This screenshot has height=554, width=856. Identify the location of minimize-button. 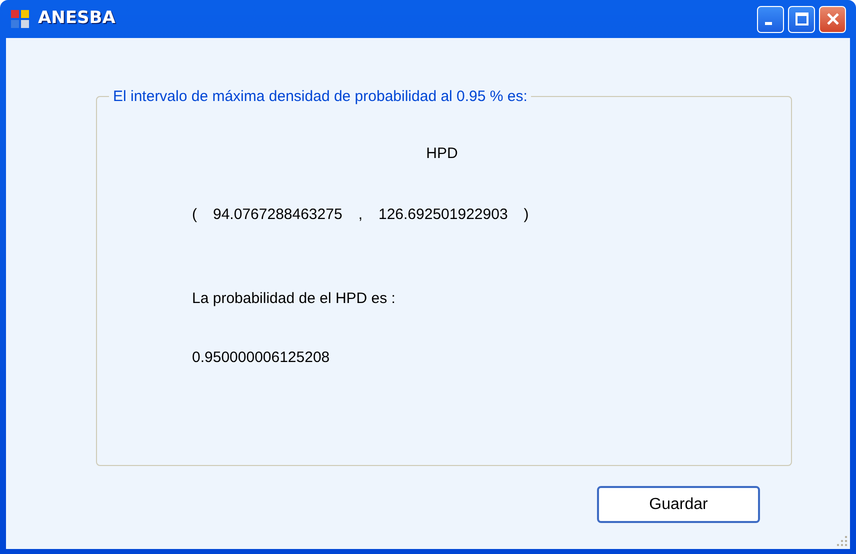
(770, 19).